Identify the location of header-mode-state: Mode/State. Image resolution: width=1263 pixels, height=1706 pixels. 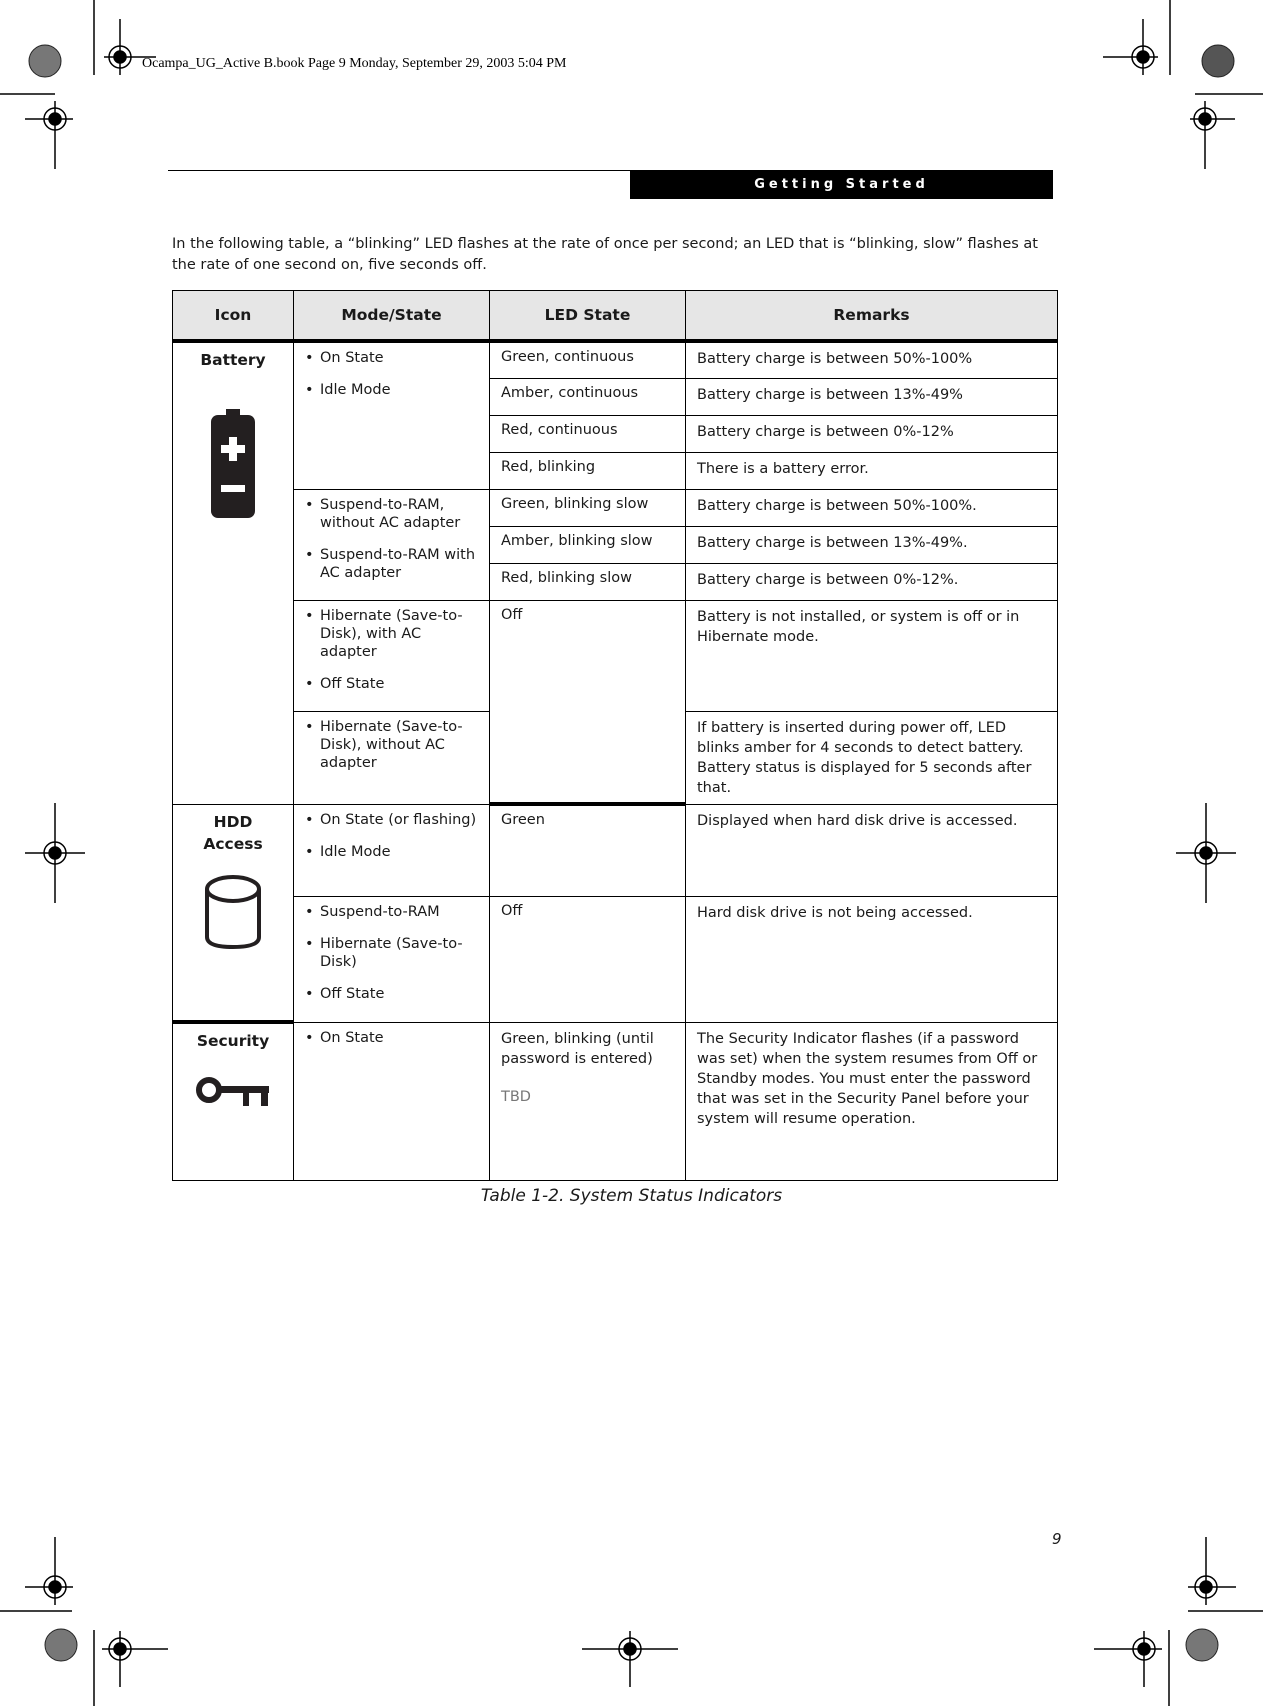
(391, 316).